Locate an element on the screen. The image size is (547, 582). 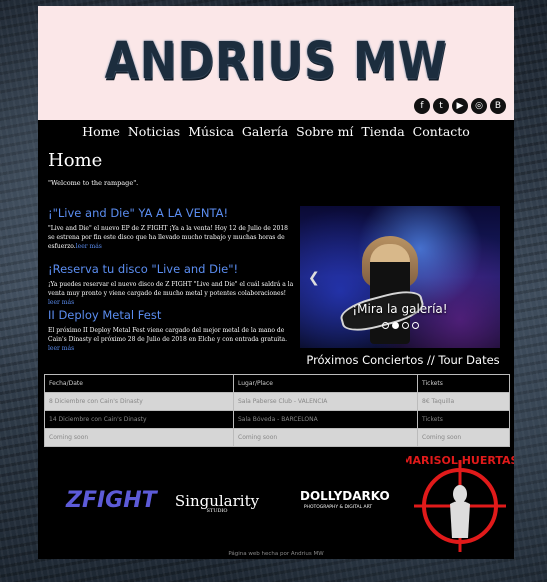
table-cell: 14 Diciembre con Cain's Dinasty is located at coordinates (139, 419).